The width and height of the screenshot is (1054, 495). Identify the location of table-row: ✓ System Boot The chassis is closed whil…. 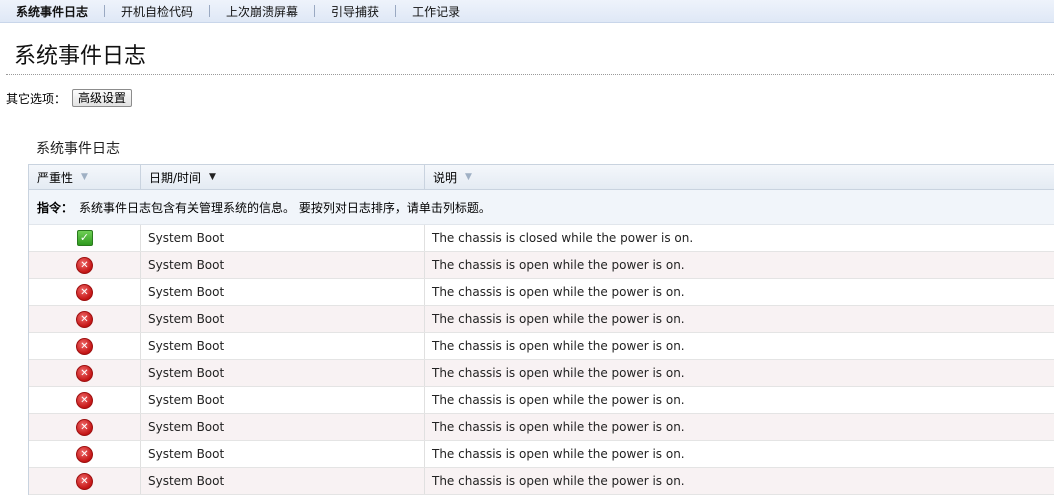
(541, 238).